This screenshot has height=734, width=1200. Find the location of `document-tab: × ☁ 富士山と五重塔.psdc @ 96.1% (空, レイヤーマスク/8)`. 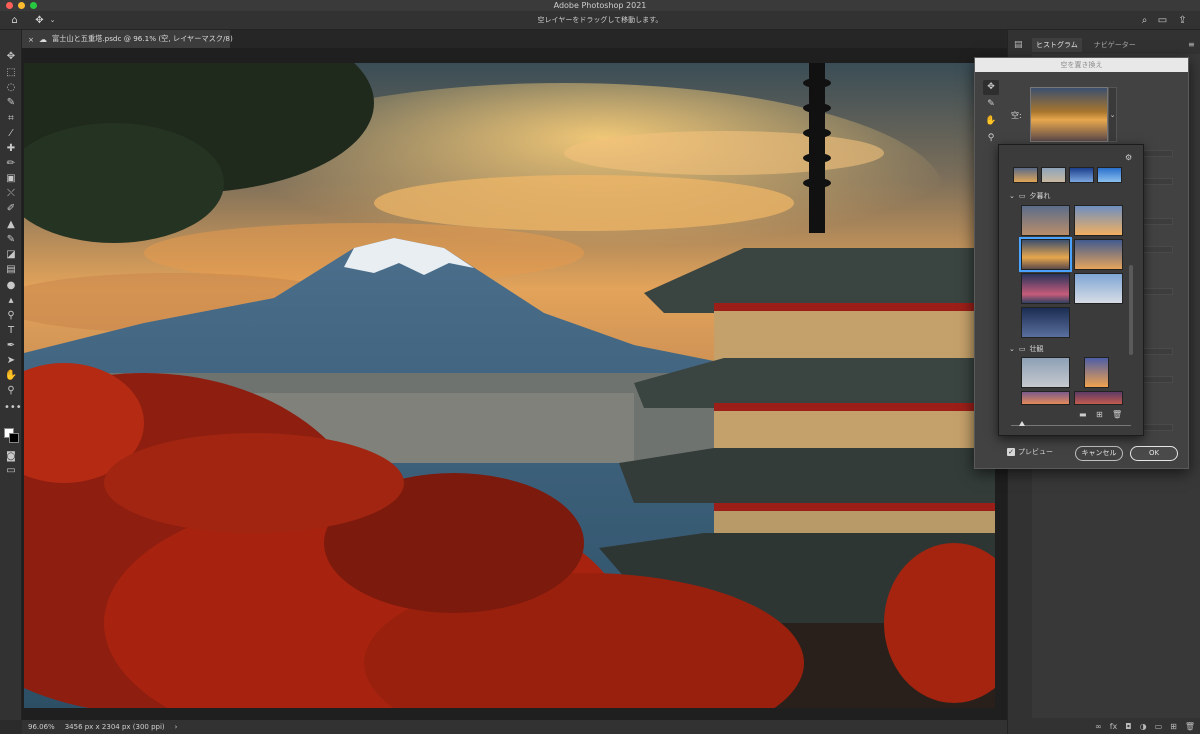

document-tab: × ☁ 富士山と五重塔.psdc @ 96.1% (空, レイヤーマスク/8) is located at coordinates (127, 39).